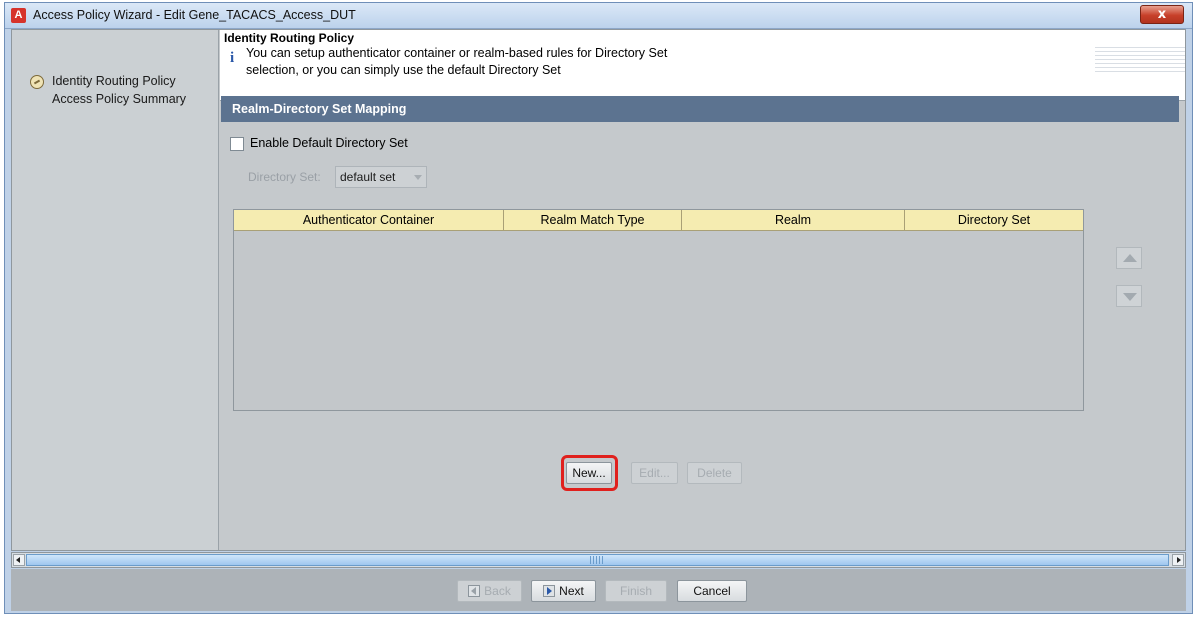 This screenshot has height=617, width=1197. I want to click on wizard-footer: Back Next Finish Cancel, so click(598, 590).